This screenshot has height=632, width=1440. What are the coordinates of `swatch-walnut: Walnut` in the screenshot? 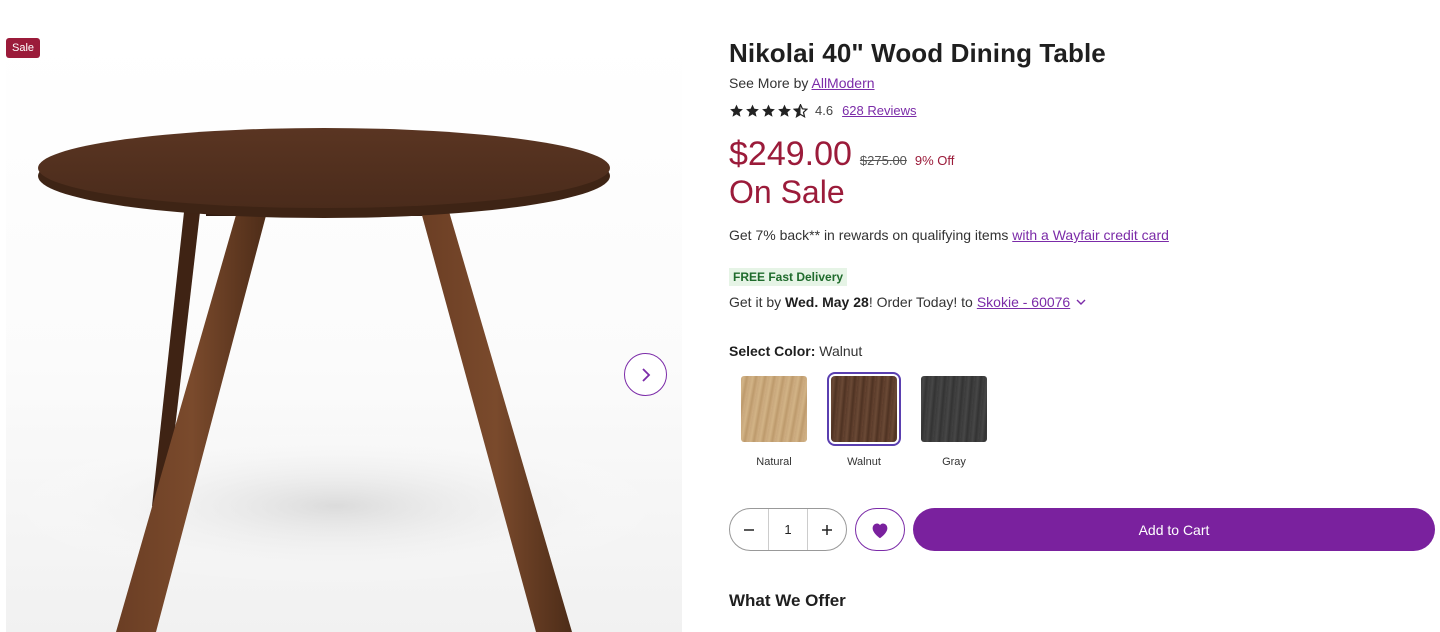 It's located at (864, 422).